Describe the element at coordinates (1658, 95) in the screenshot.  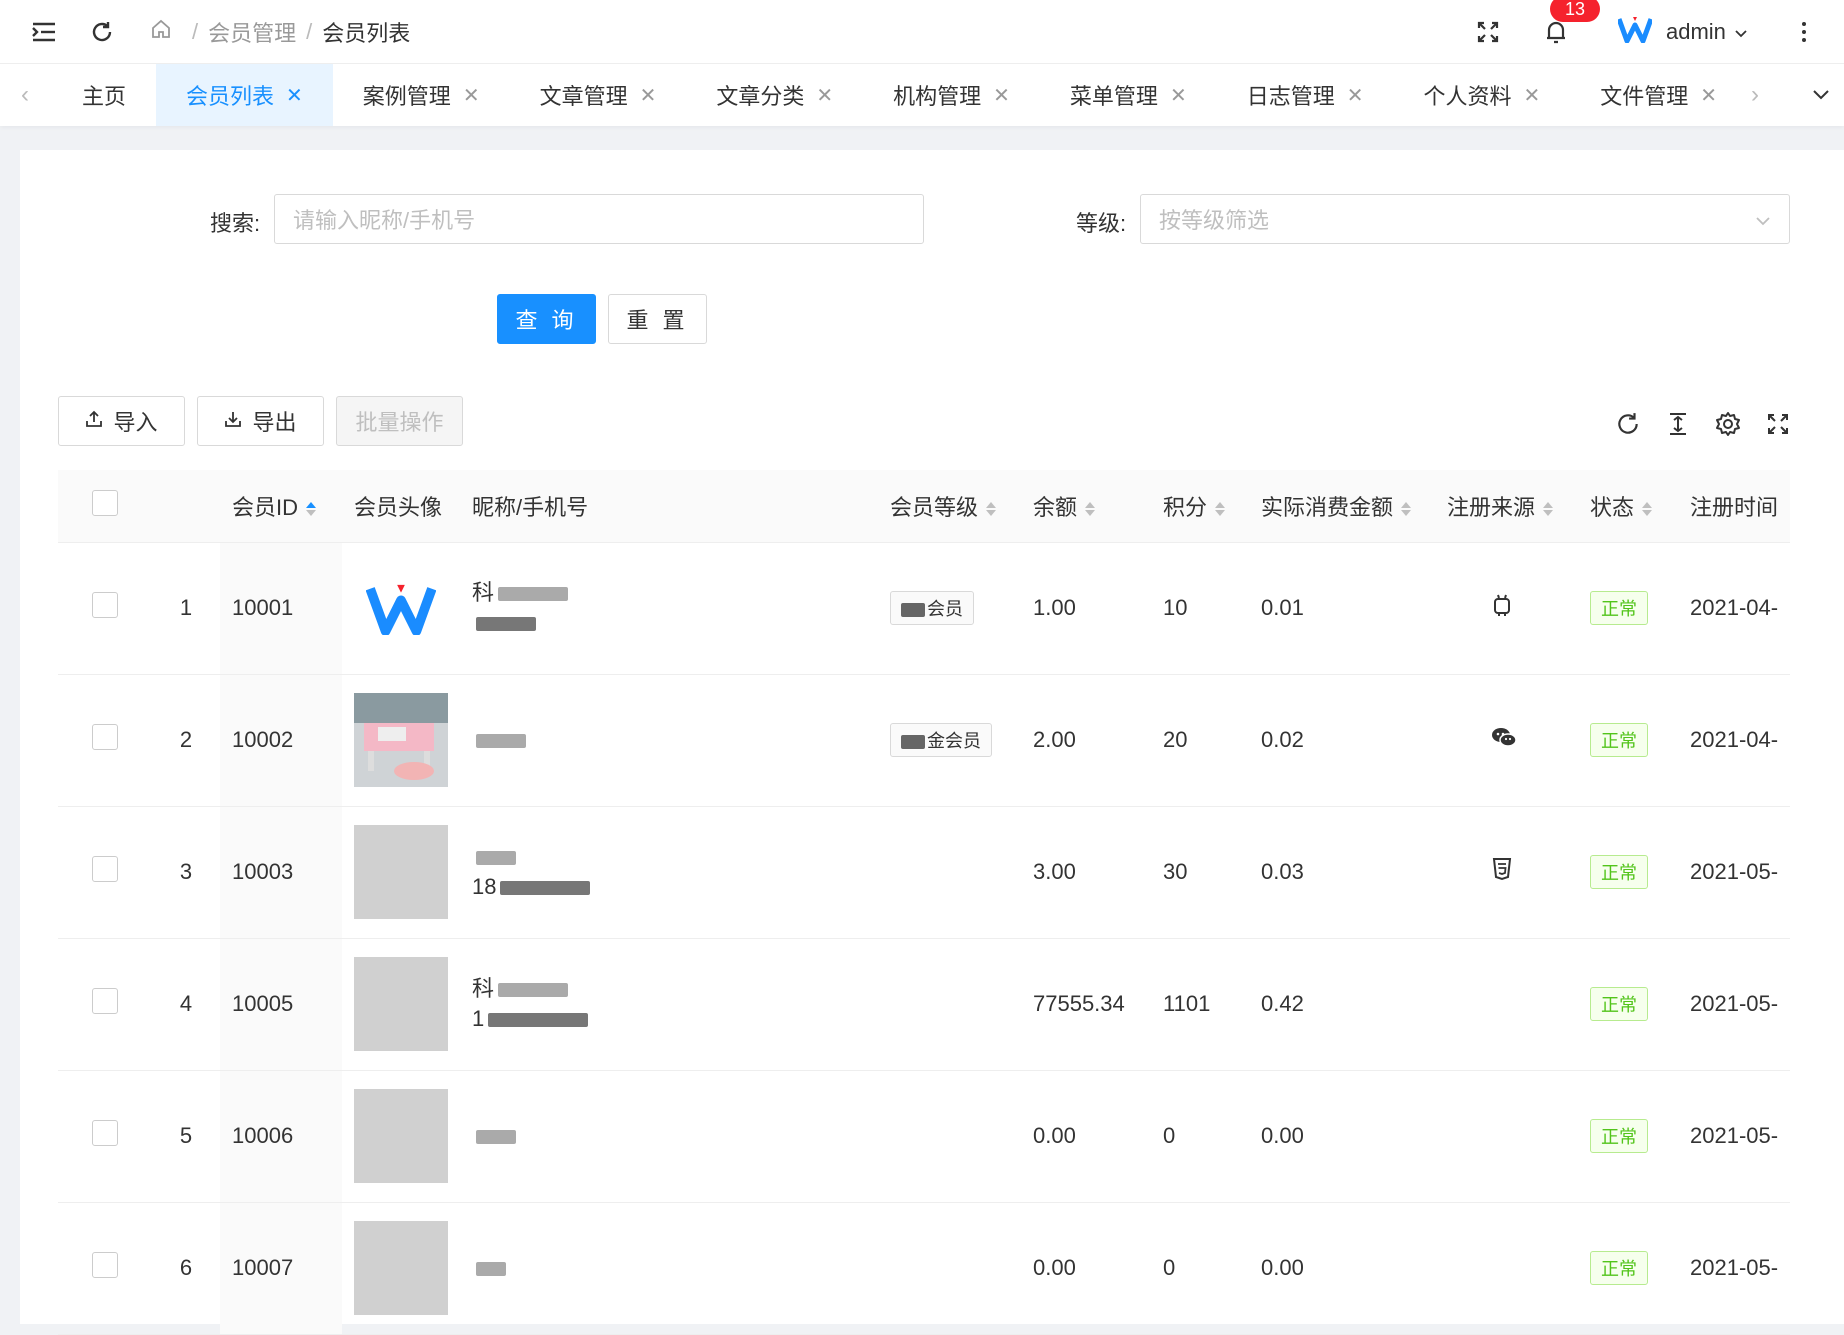
I see `tab-9: 文件管理 ✕` at that location.